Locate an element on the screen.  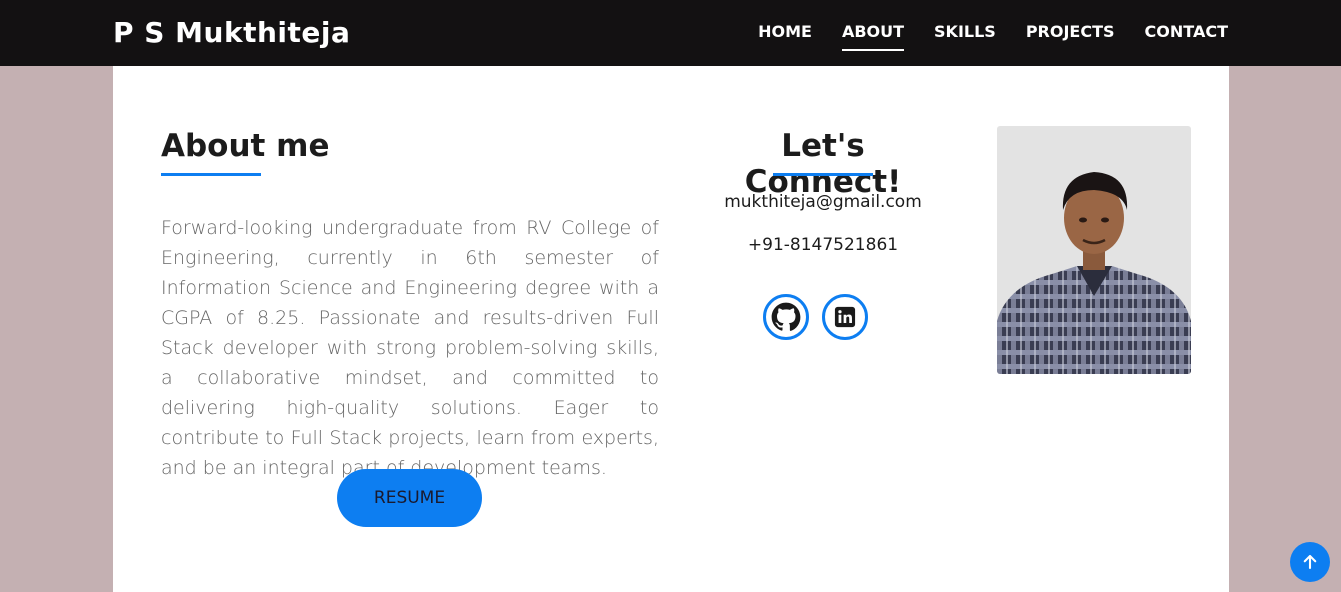
nav-home: HOME is located at coordinates (785, 34).